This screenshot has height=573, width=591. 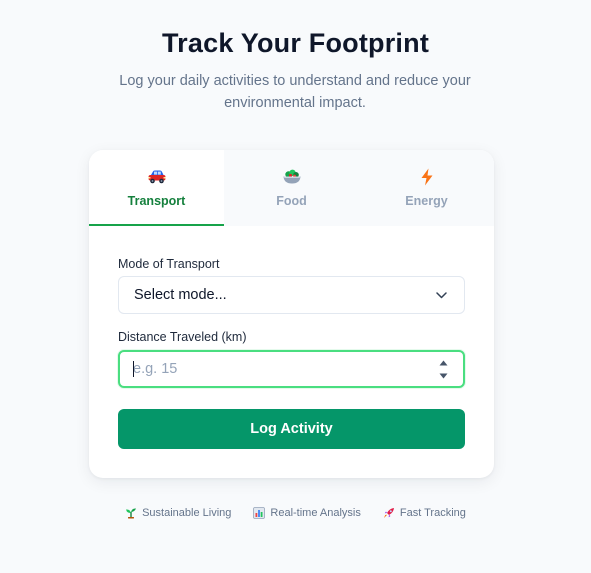 I want to click on distance-stepper, so click(x=443, y=369).